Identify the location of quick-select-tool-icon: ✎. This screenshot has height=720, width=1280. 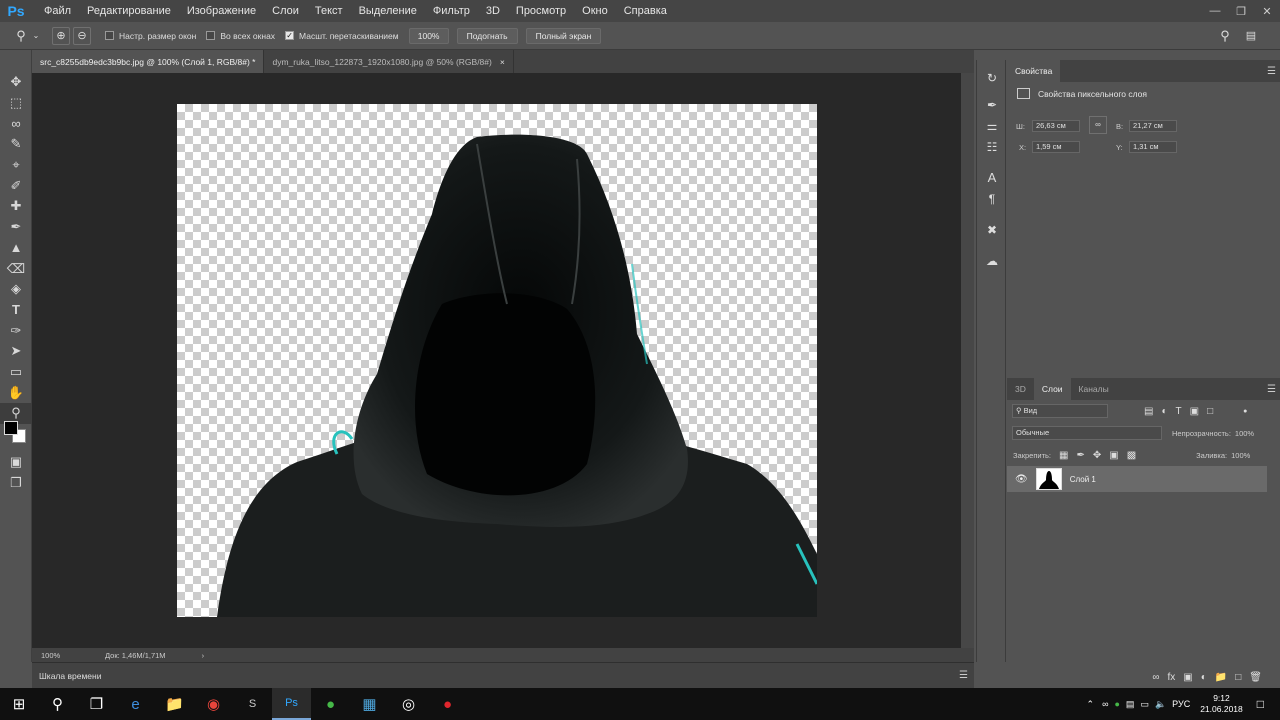
(16, 144).